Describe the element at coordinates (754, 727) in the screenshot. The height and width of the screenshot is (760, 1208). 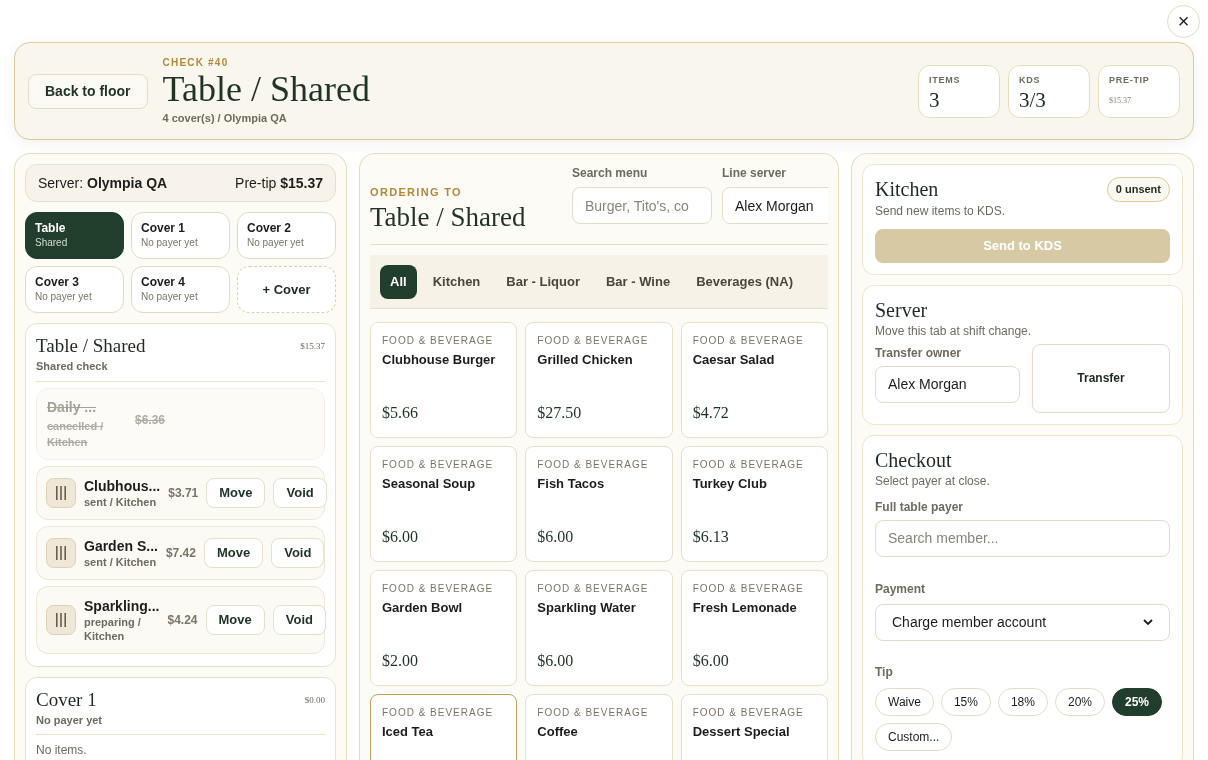
I see `menu-item-card: FOOD & BEVERAGE Dessert Special` at that location.